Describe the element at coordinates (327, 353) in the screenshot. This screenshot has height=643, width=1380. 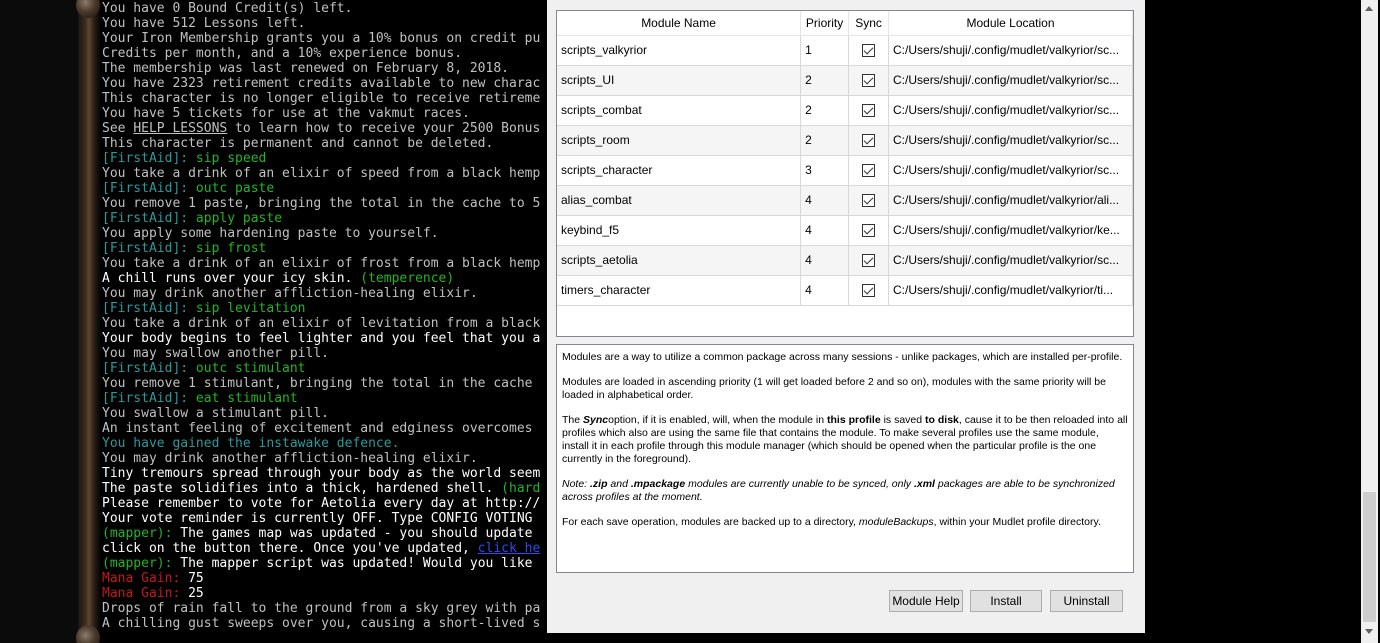
I see `console-line: You may swallow another pill.` at that location.